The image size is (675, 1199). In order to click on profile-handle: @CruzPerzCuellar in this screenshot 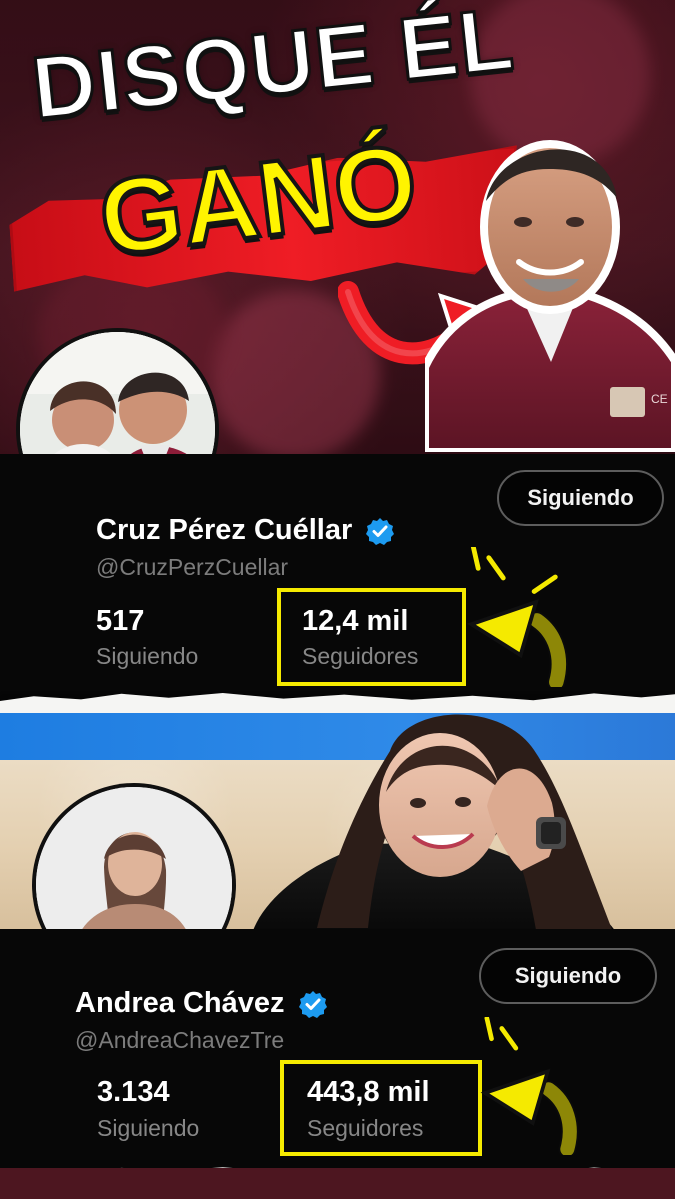, I will do `click(192, 567)`.